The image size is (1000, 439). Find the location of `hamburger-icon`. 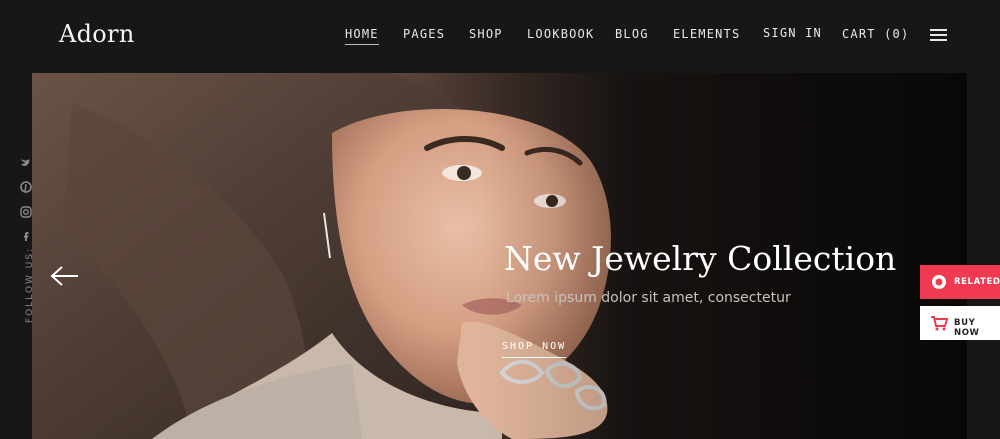

hamburger-icon is located at coordinates (938, 35).